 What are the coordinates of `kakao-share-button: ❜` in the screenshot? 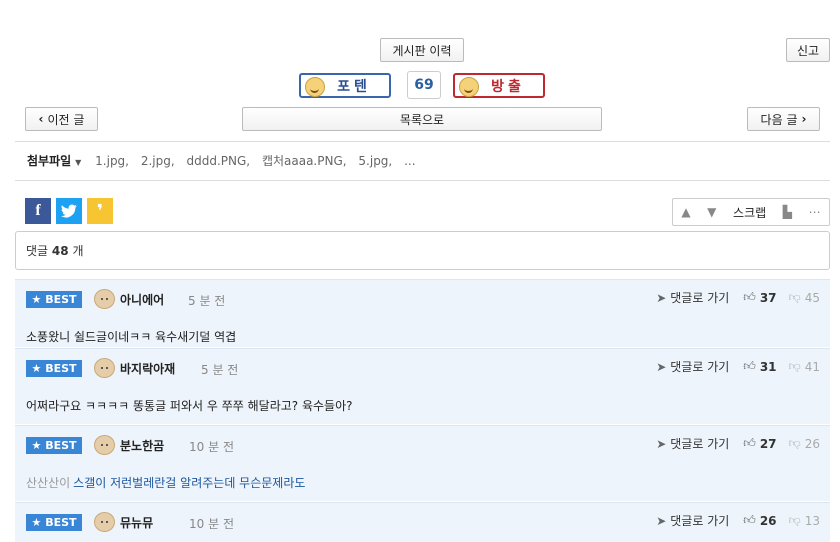 It's located at (100, 211).